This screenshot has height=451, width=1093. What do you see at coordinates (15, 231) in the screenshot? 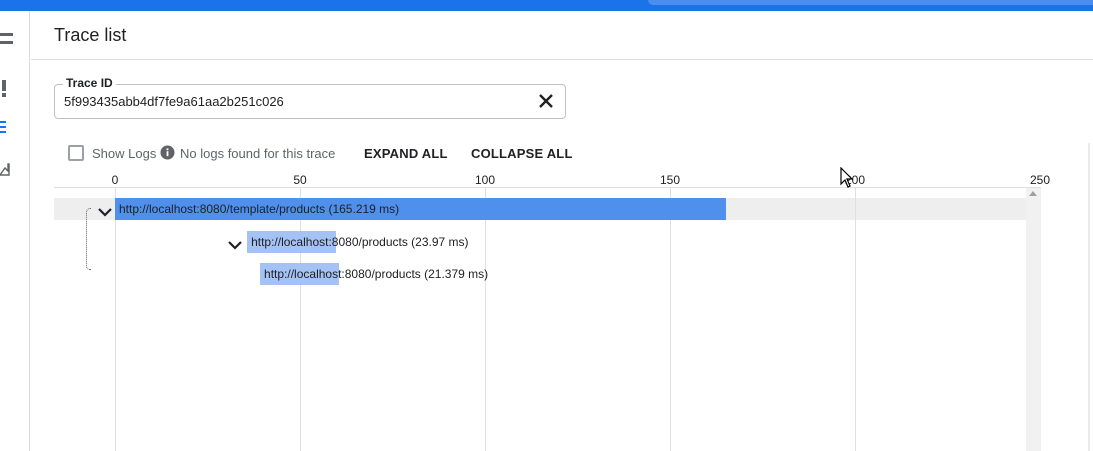
I see `left-nav-rail` at bounding box center [15, 231].